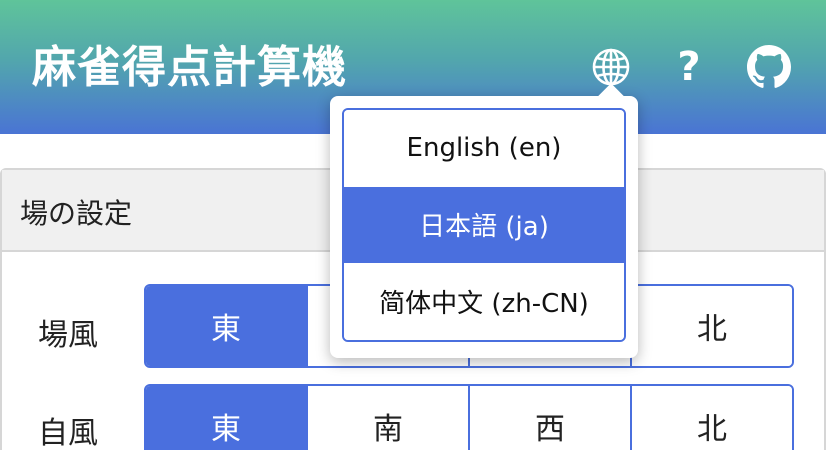 This screenshot has height=450, width=826. I want to click on seat-wind-selector: 東 南 西 北, so click(469, 417).